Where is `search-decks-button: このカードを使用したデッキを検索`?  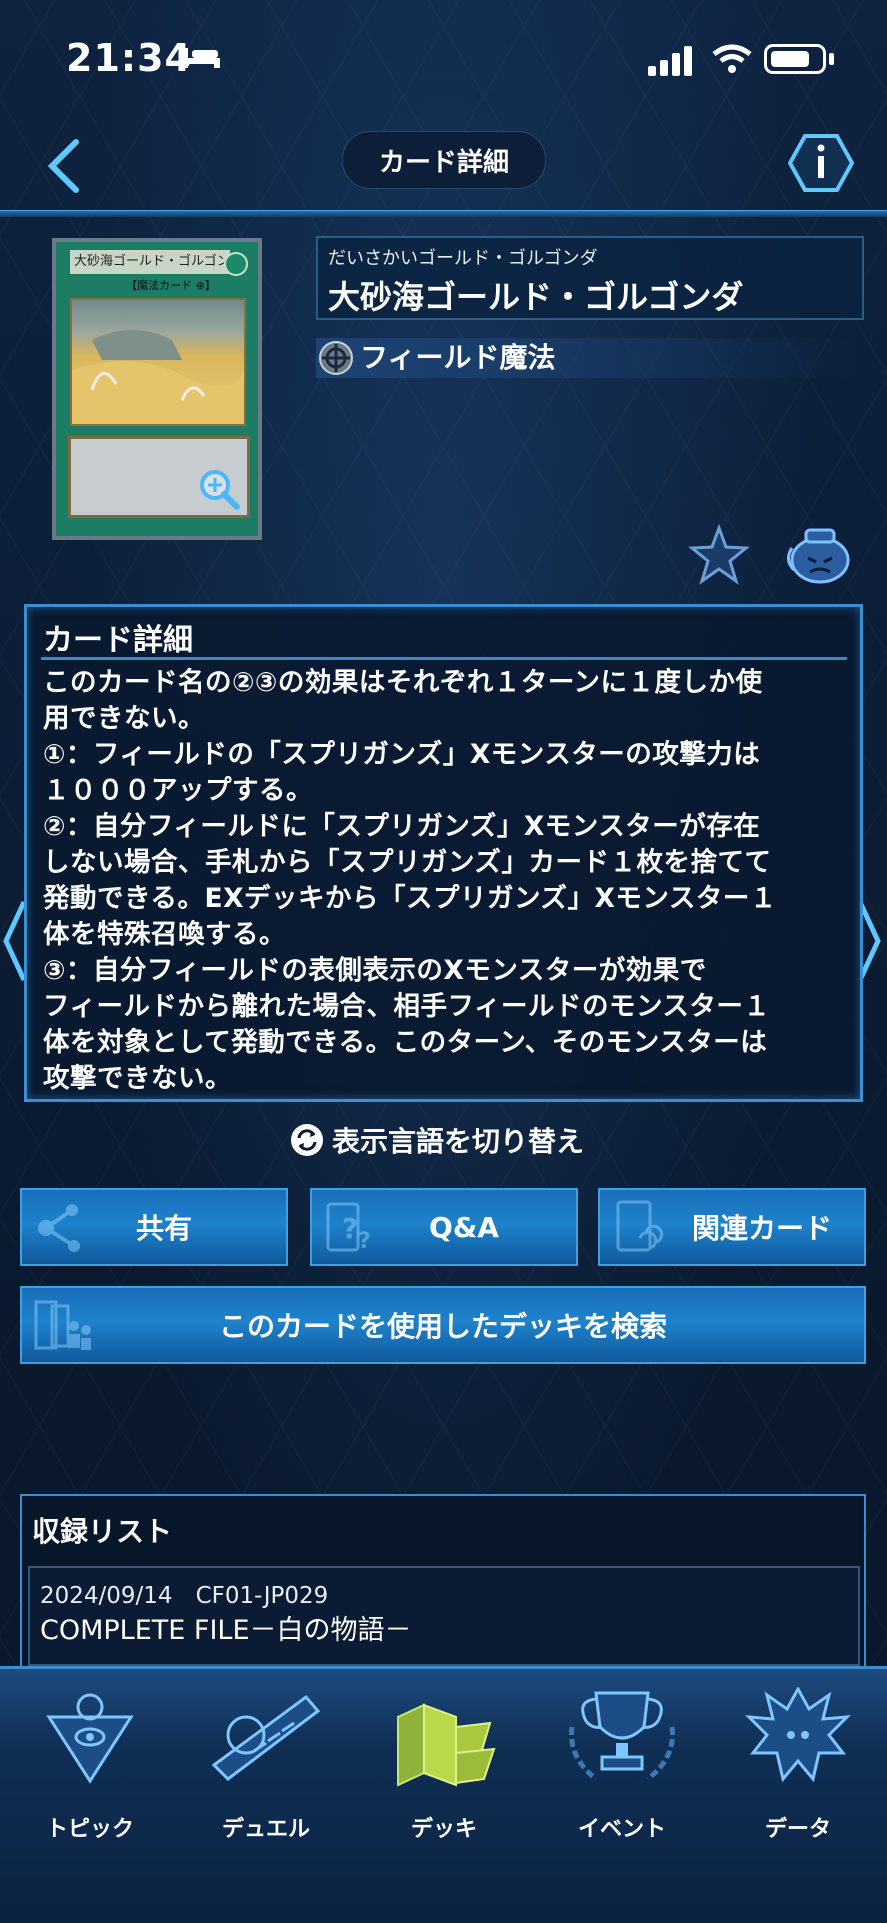
search-decks-button: このカードを使用したデッキを検索 is located at coordinates (443, 1325).